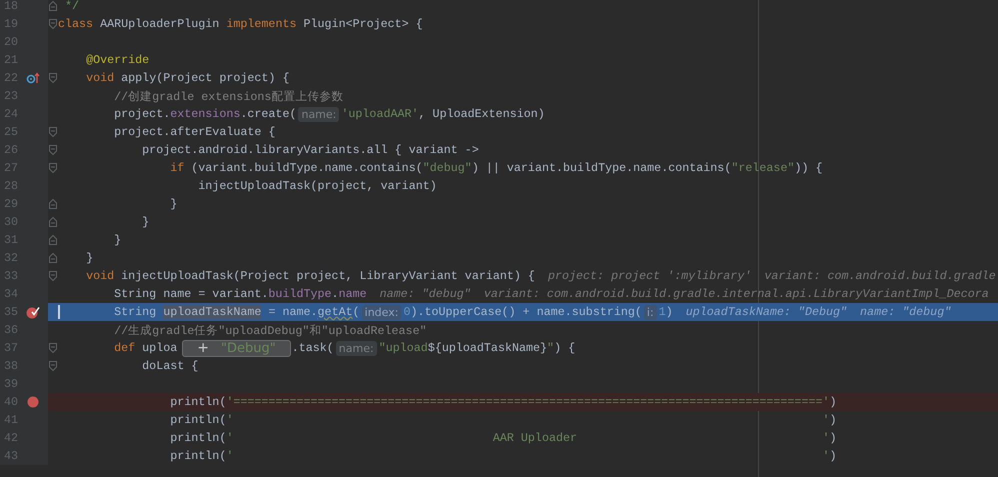  What do you see at coordinates (335, 312) in the screenshot?
I see `underlined-identifier: getAt` at bounding box center [335, 312].